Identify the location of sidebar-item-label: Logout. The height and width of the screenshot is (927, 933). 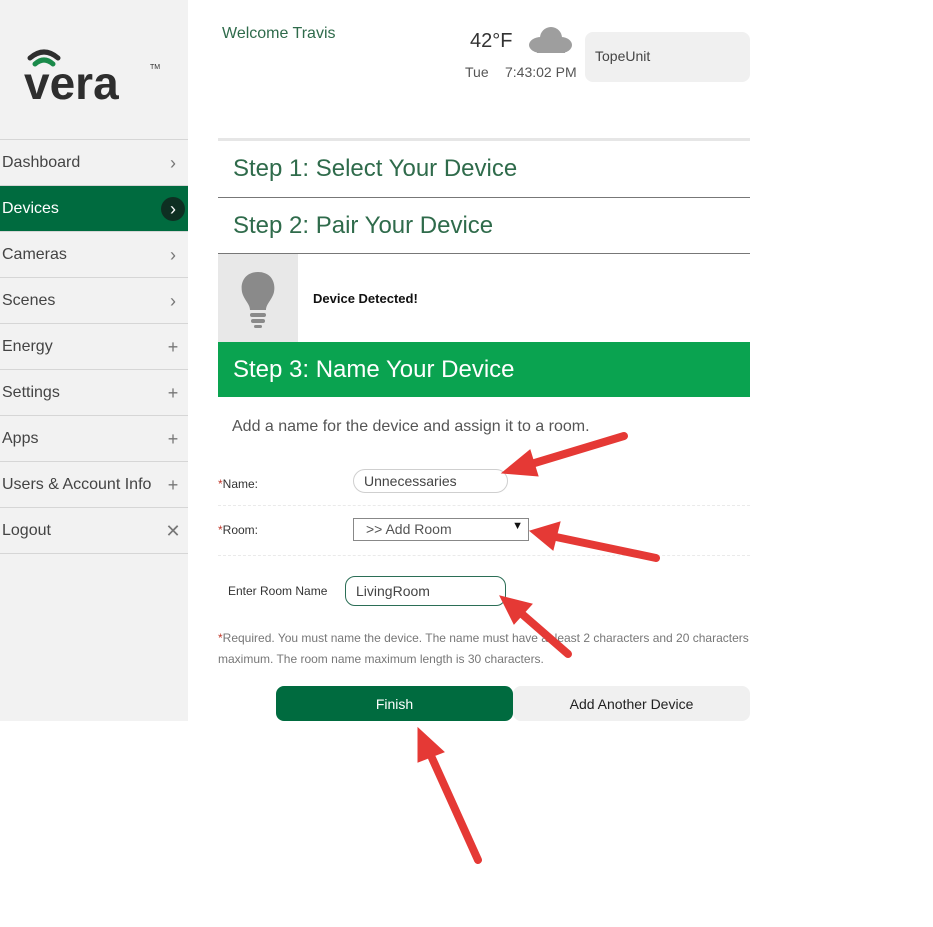
(26, 530).